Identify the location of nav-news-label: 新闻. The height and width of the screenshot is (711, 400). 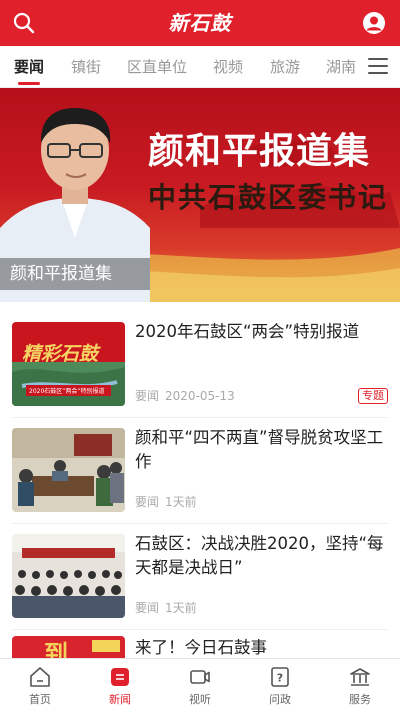
(120, 699).